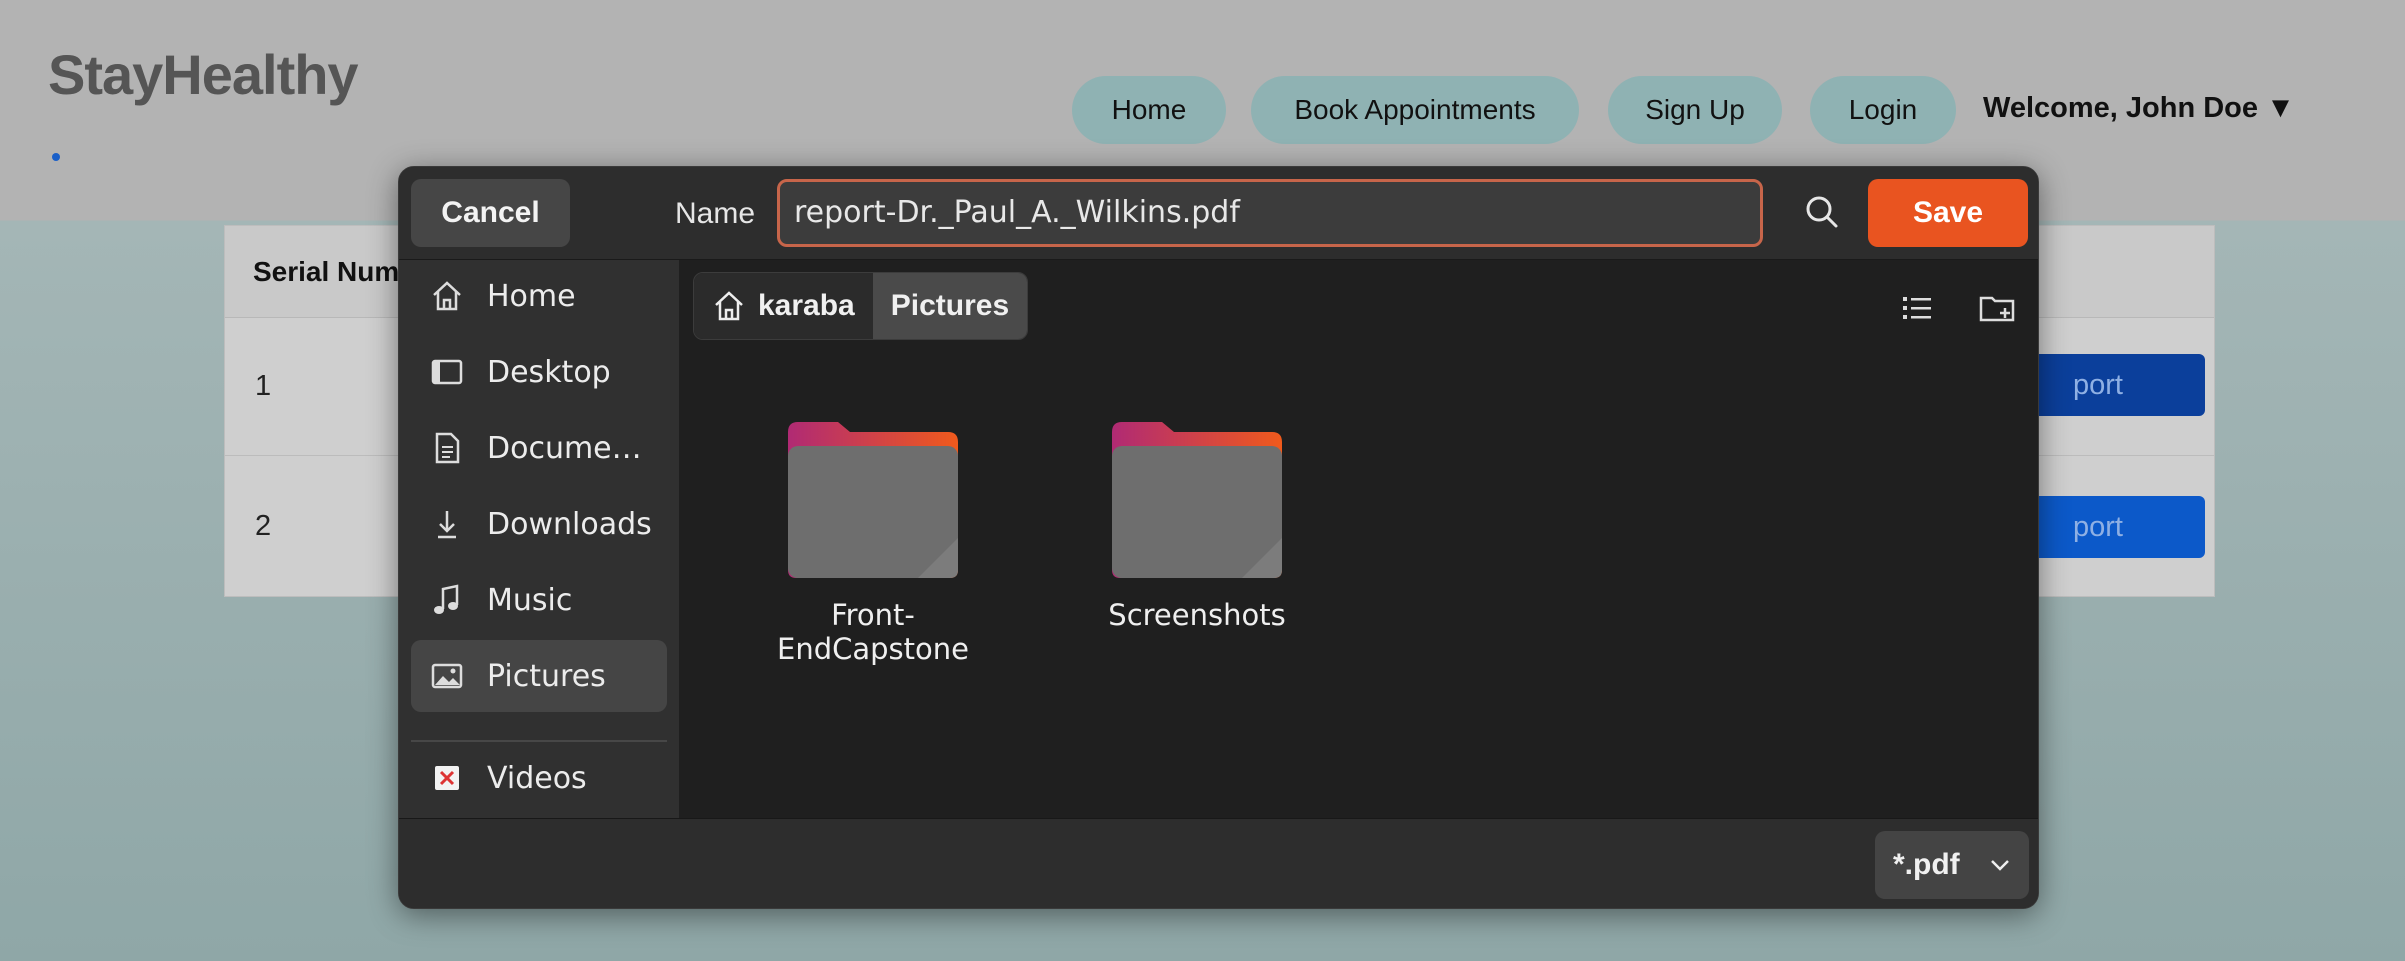  I want to click on music-icon, so click(447, 600).